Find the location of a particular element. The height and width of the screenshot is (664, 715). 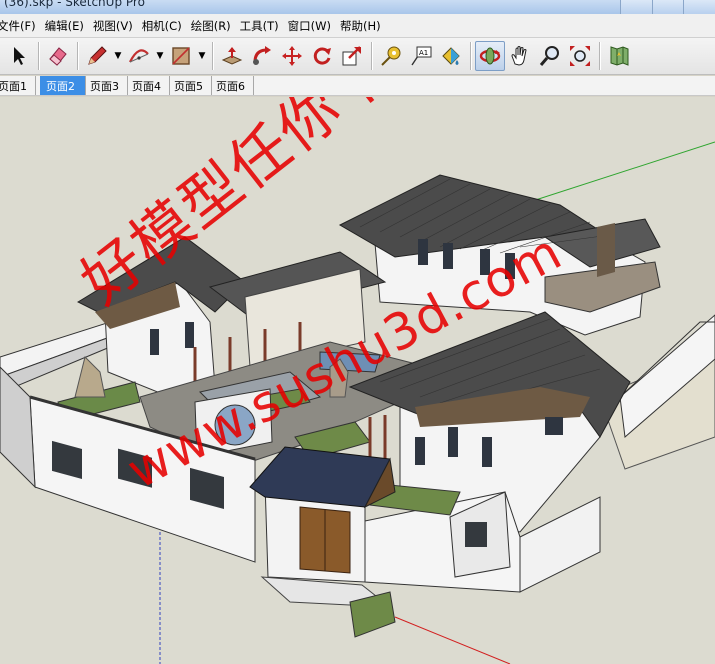

zoom-tool-button is located at coordinates (550, 56).